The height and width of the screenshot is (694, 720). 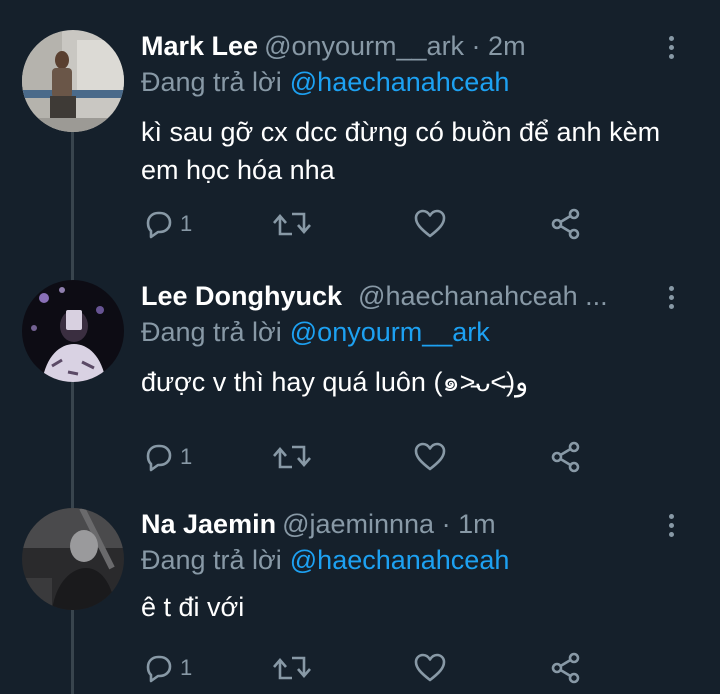 I want to click on replying-to: Đang trả lời @onyourm__ark, so click(x=315, y=332).